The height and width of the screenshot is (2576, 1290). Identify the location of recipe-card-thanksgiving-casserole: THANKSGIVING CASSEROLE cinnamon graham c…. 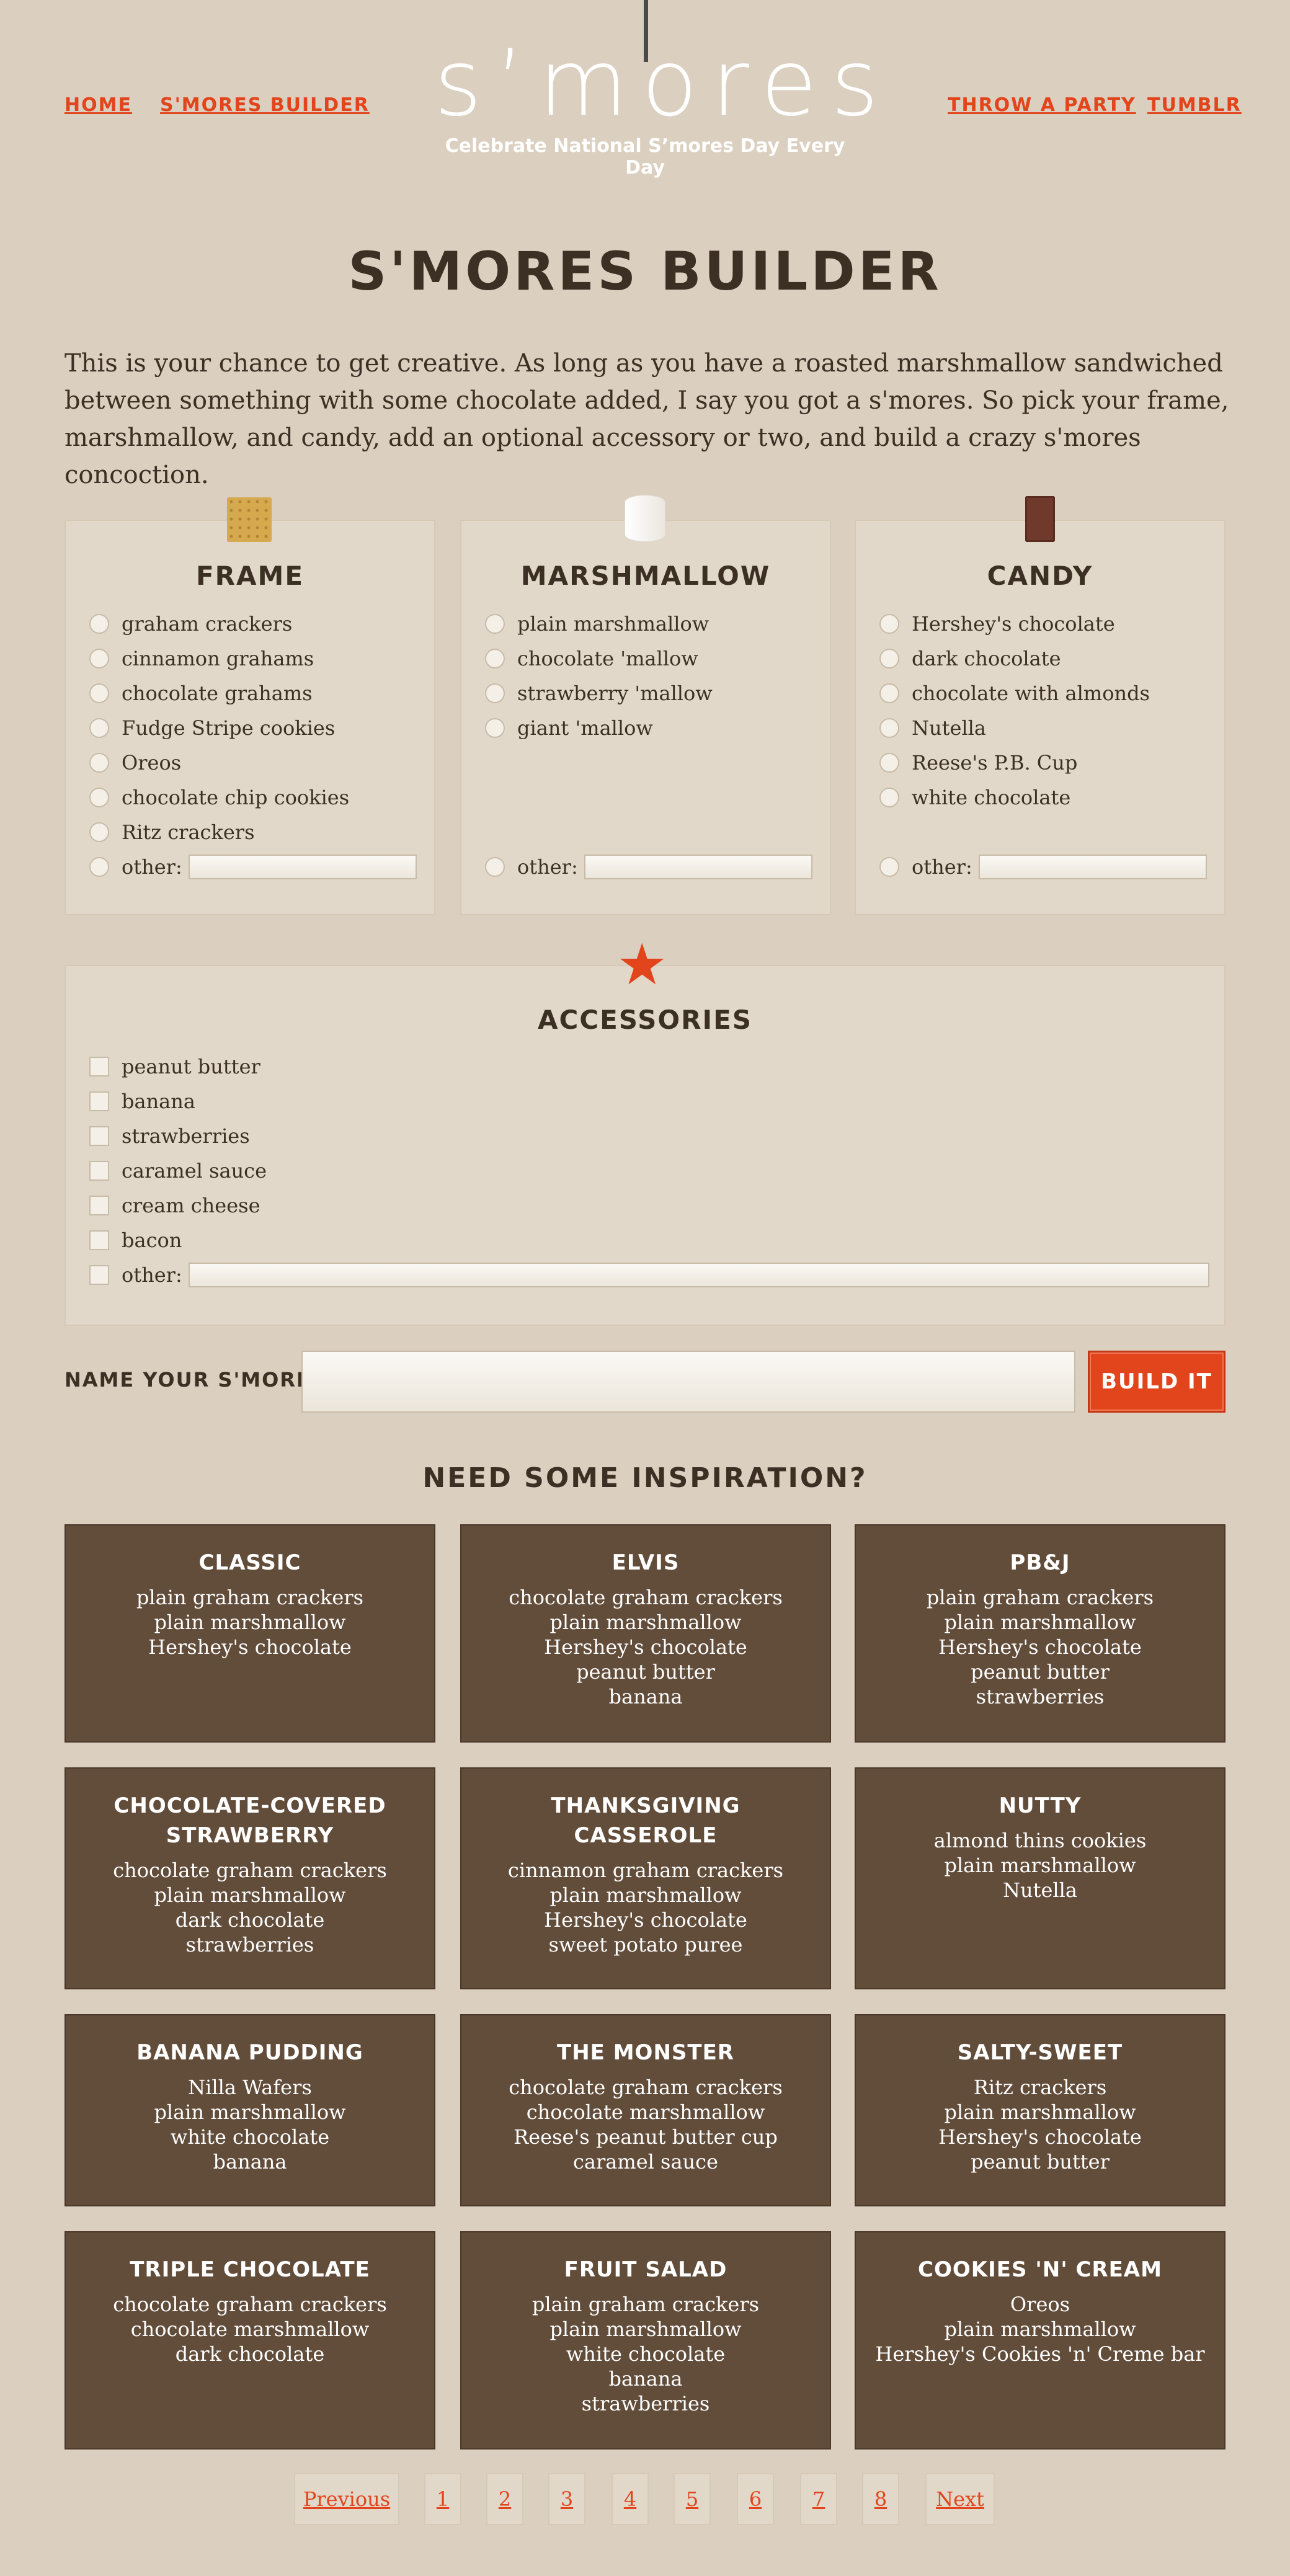
(645, 1878).